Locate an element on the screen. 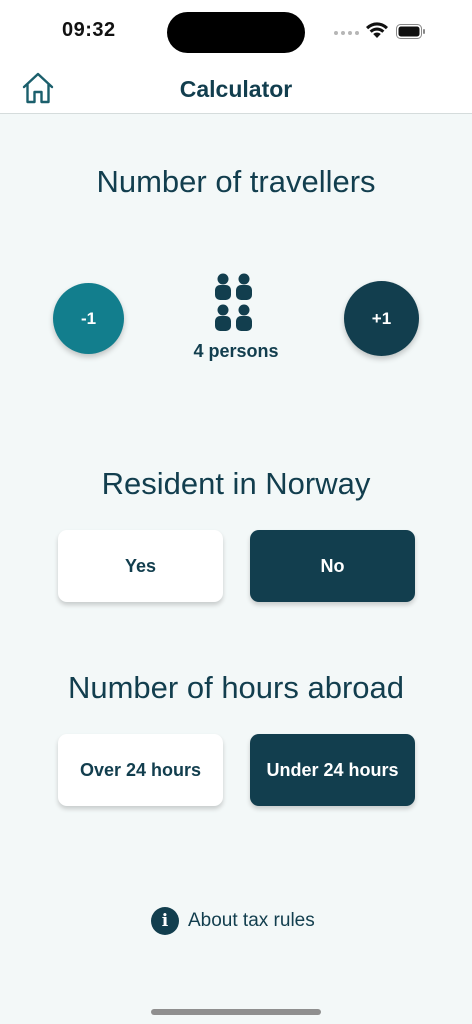  about-tax-rules-label: About tax rules is located at coordinates (251, 920).